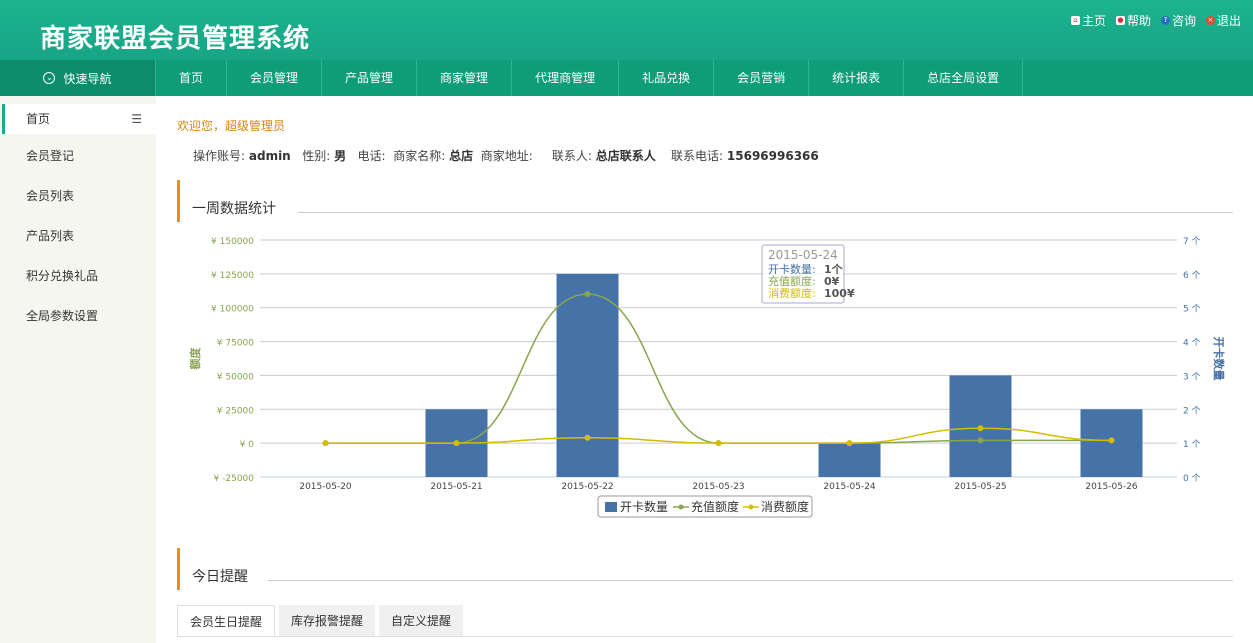 This screenshot has width=1253, height=643. I want to click on home-link: ⌂ 主页, so click(1088, 20).